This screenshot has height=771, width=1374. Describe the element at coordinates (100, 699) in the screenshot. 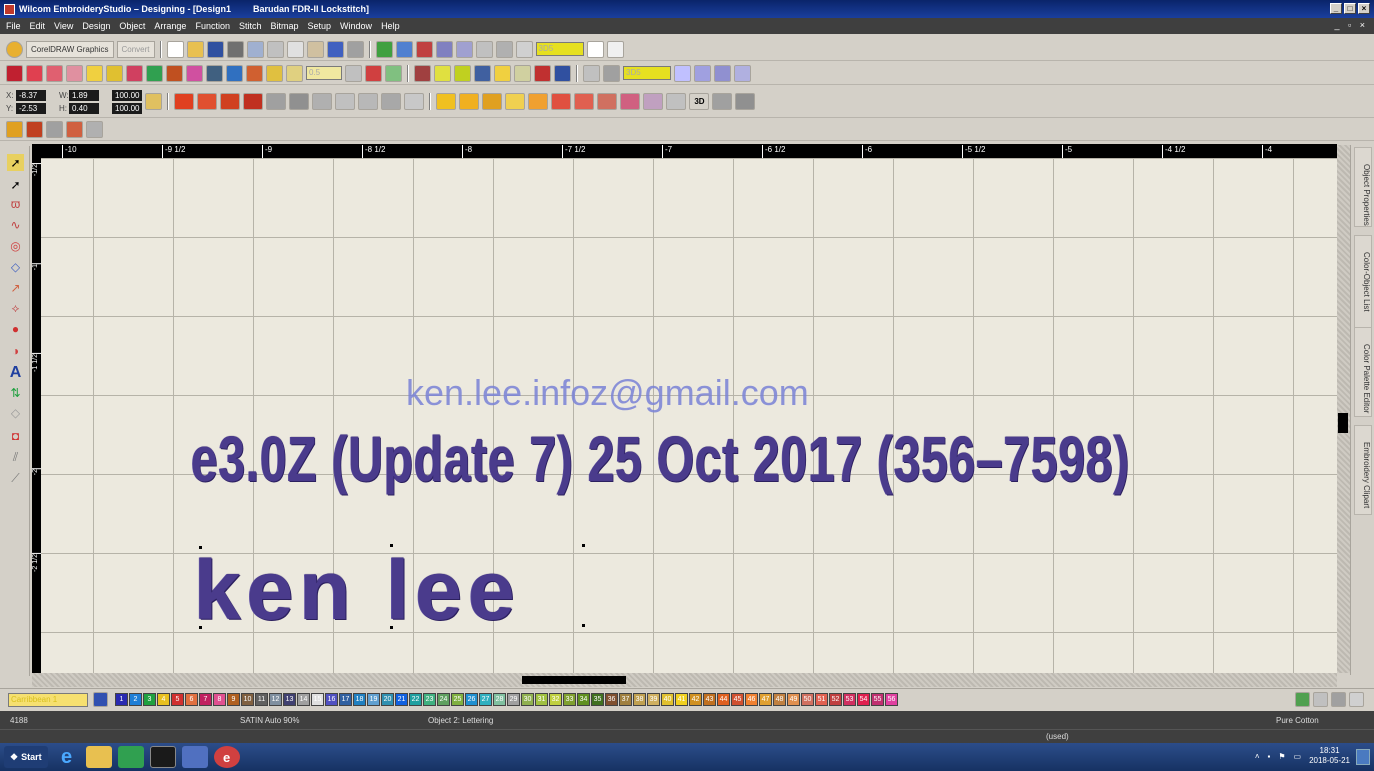

I see `palette-options-icon` at that location.